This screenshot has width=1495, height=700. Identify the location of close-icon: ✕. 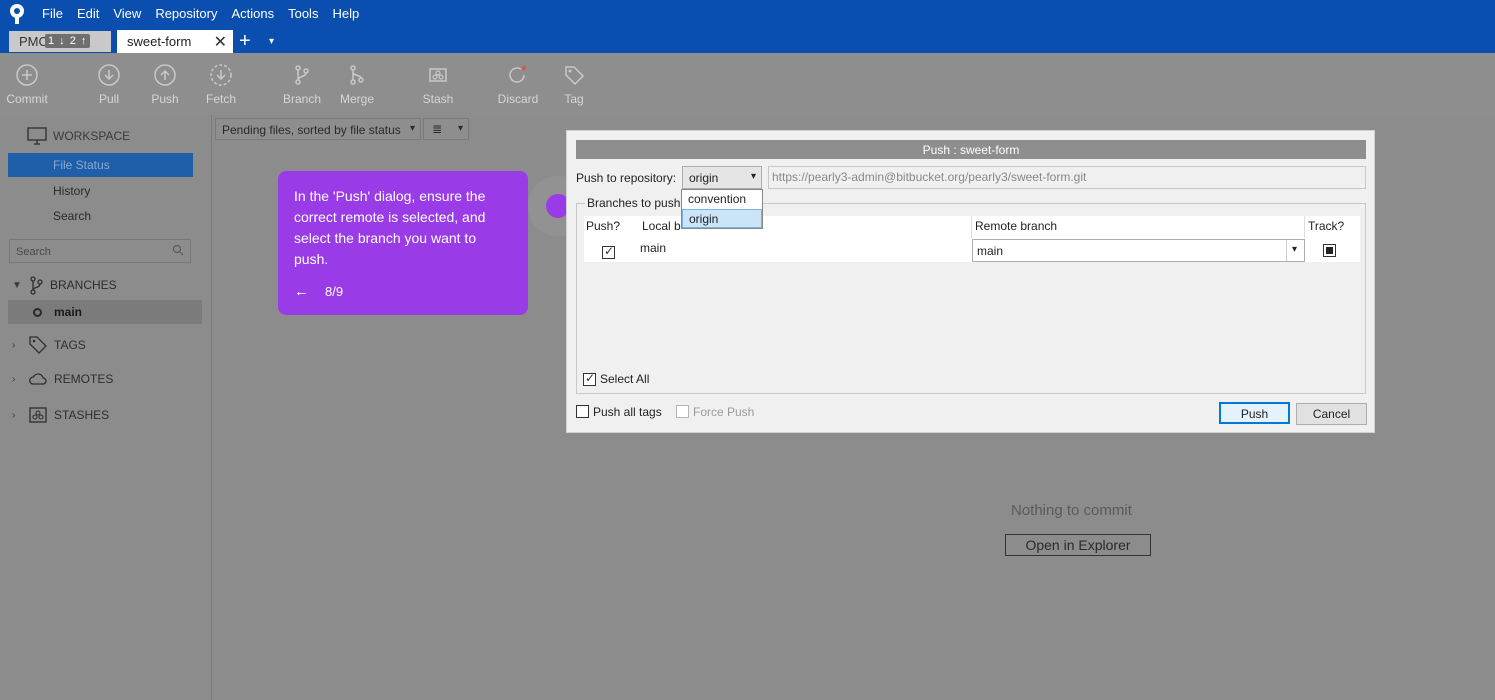
(220, 42).